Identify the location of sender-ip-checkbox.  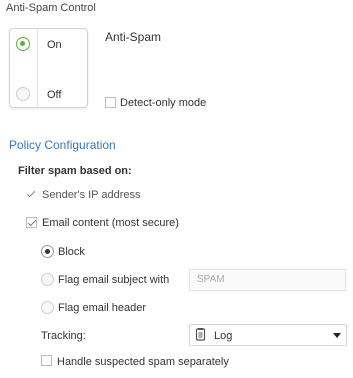
(31, 194).